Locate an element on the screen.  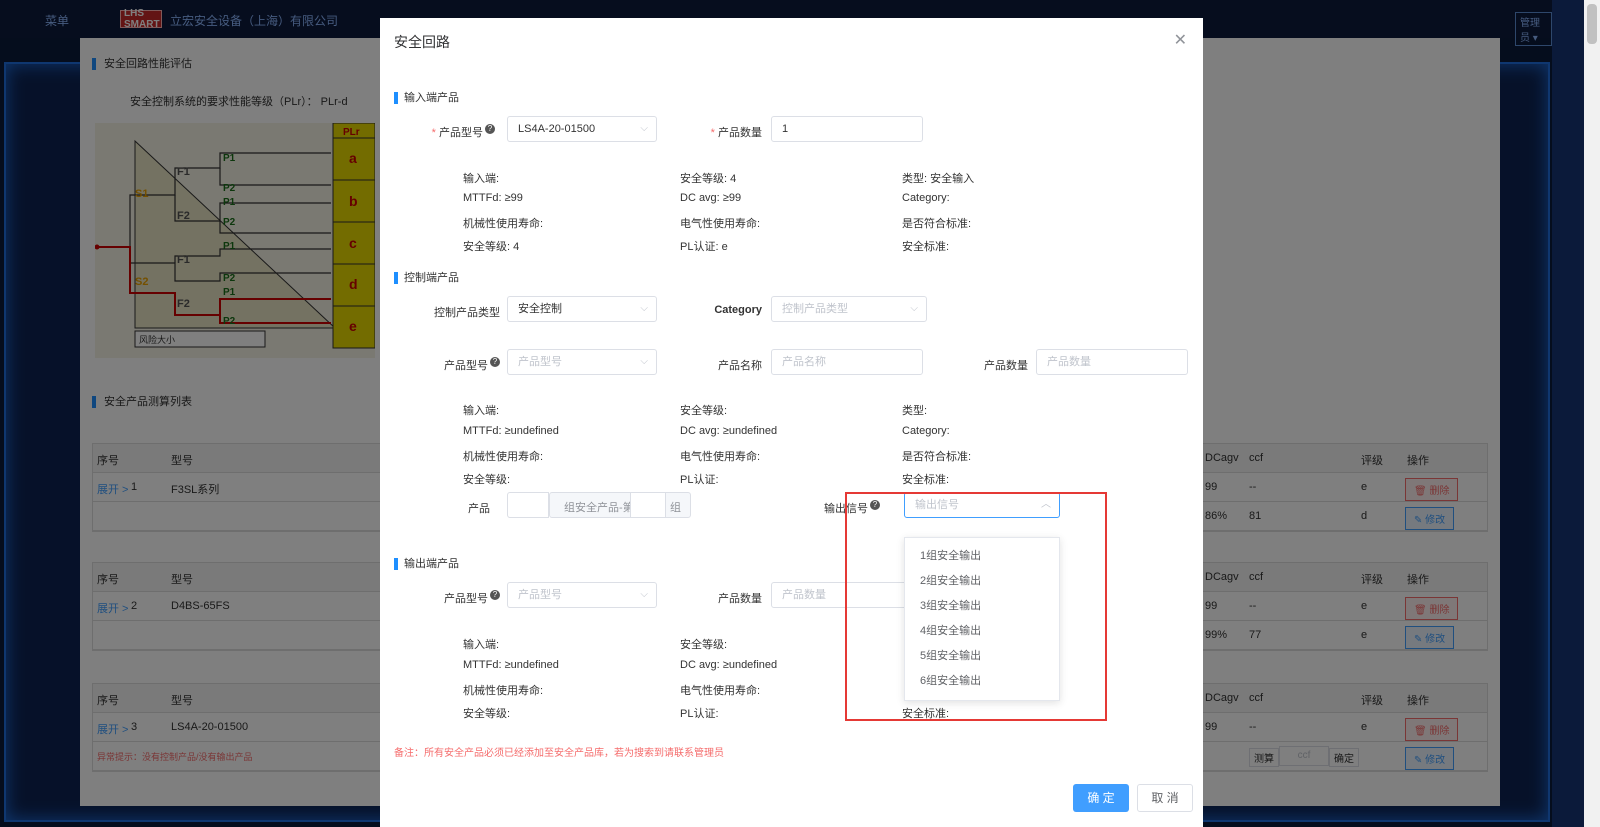
ctrl-model-label: 产品型号? is located at coordinates (460, 365).